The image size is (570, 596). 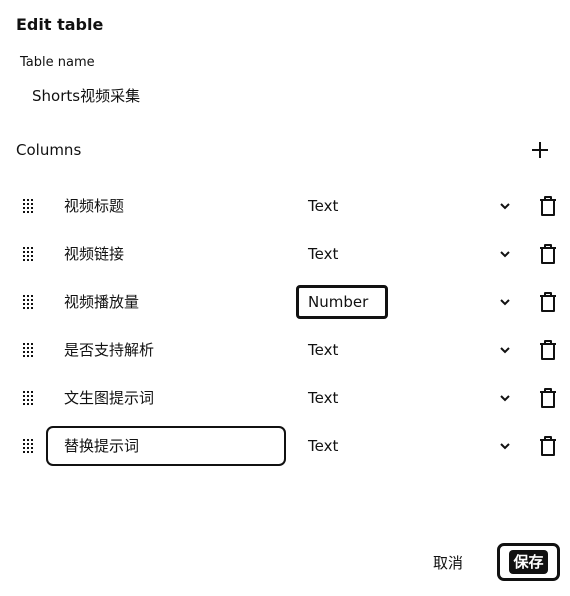 I want to click on column-row: 视频链接 Text, so click(x=285, y=254).